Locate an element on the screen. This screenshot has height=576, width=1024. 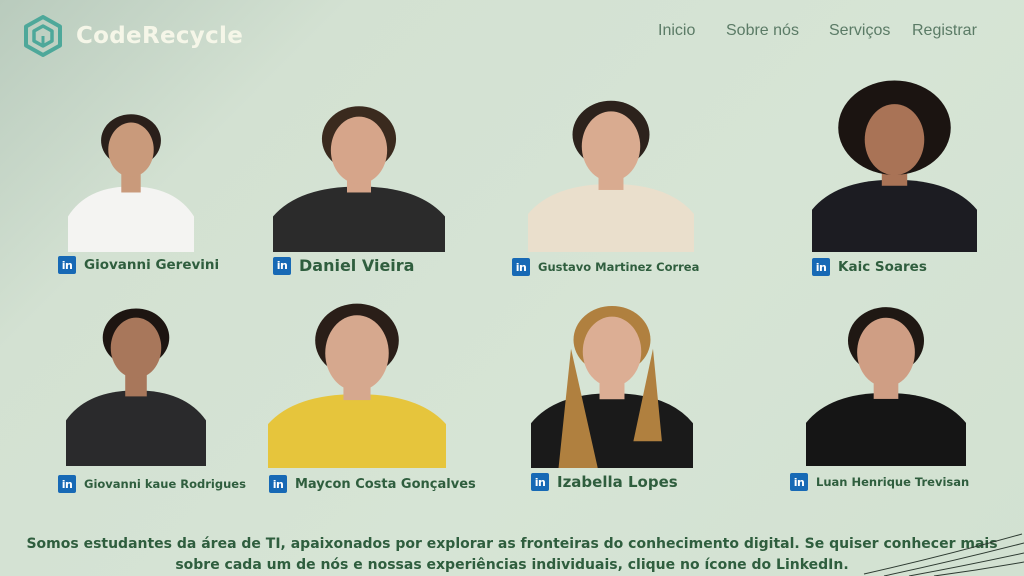
member-name-row: in Gustavo Martinez Correa is located at coordinates (605, 267).